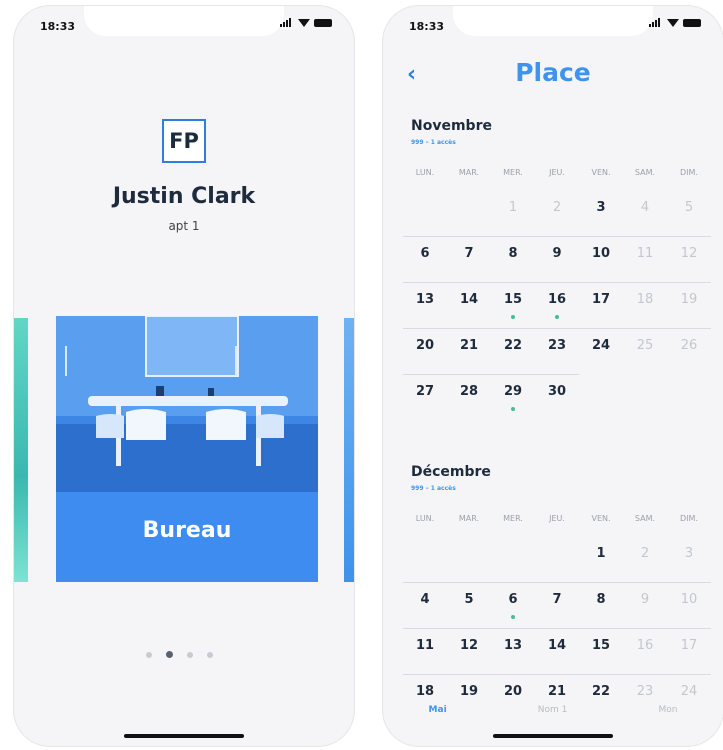  What do you see at coordinates (513, 391) in the screenshot?
I see `calendar-day: 29` at bounding box center [513, 391].